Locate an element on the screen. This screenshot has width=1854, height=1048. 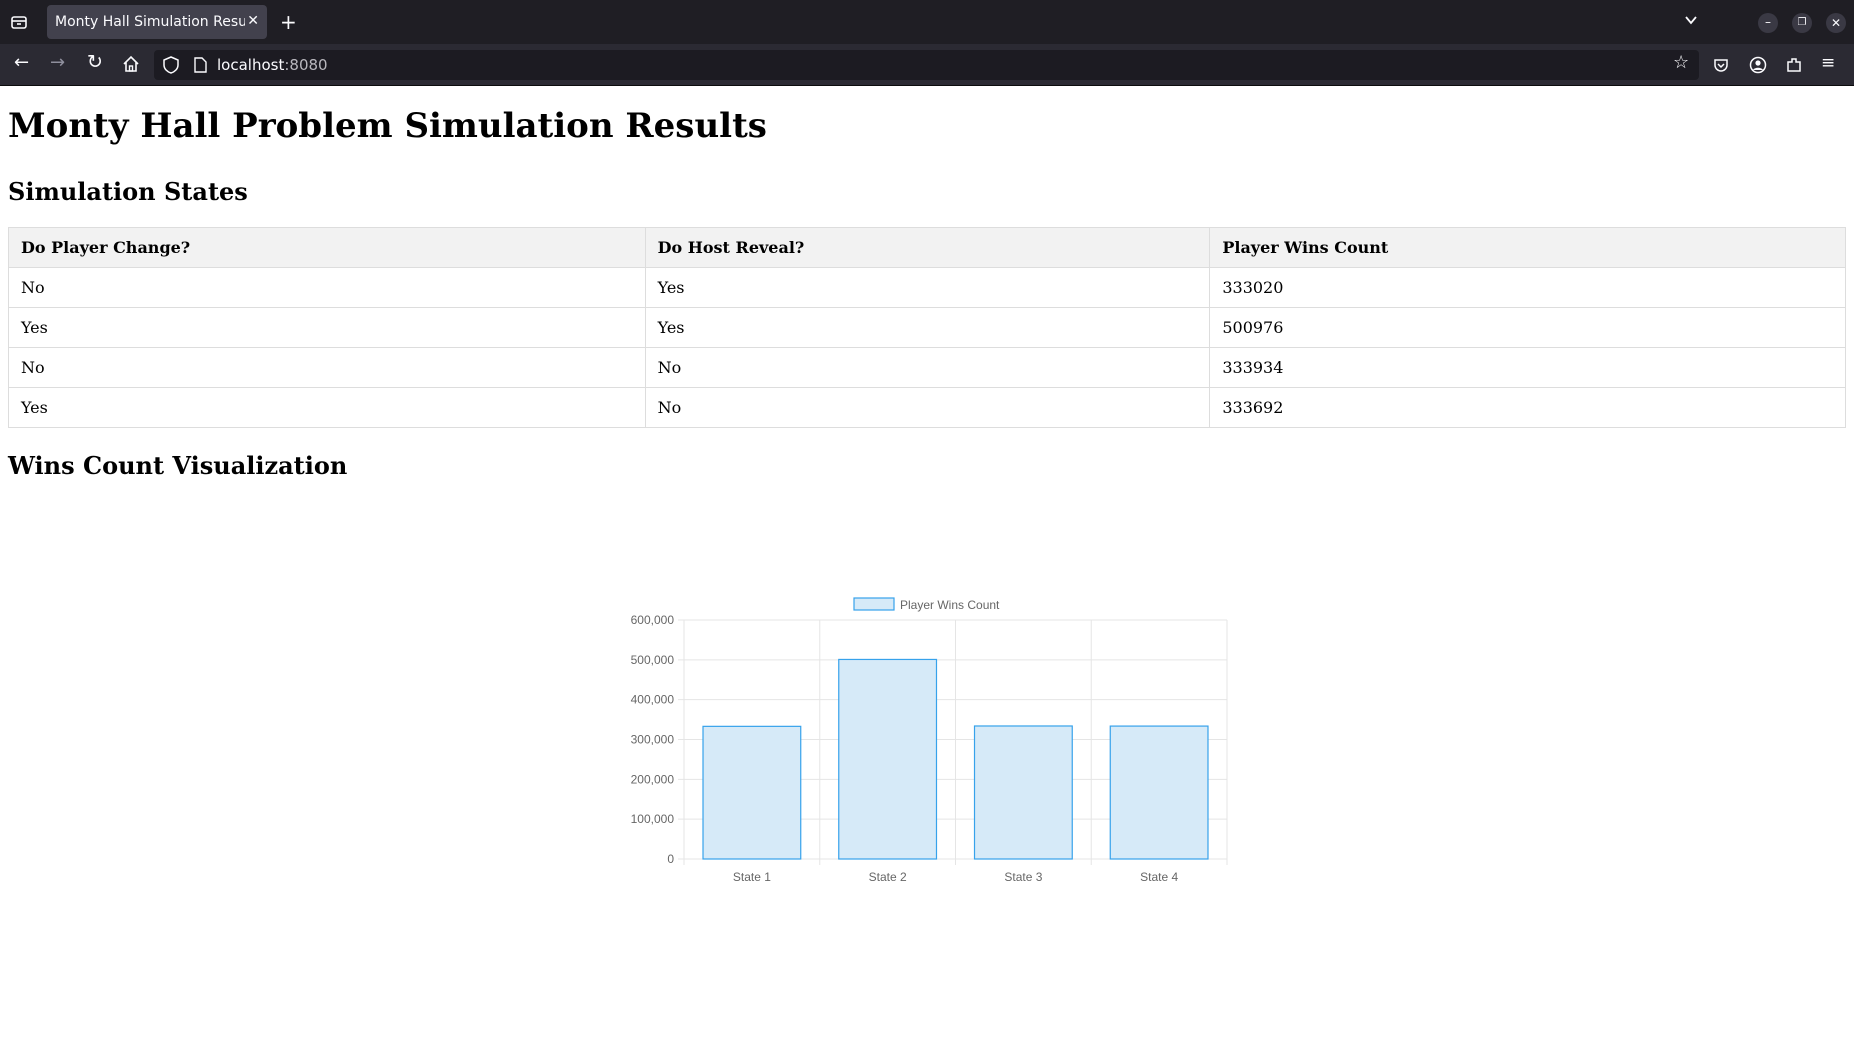
table-row: No No 333934 is located at coordinates (927, 367).